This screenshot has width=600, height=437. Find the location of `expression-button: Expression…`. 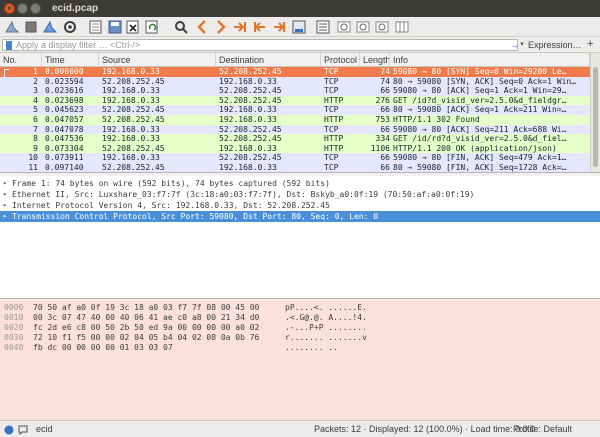

expression-button: Expression… is located at coordinates (555, 45).